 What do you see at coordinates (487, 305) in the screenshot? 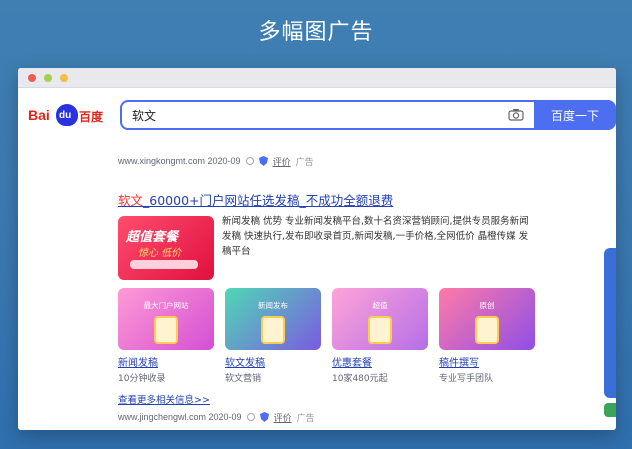
I see `card-caption: 原创` at bounding box center [487, 305].